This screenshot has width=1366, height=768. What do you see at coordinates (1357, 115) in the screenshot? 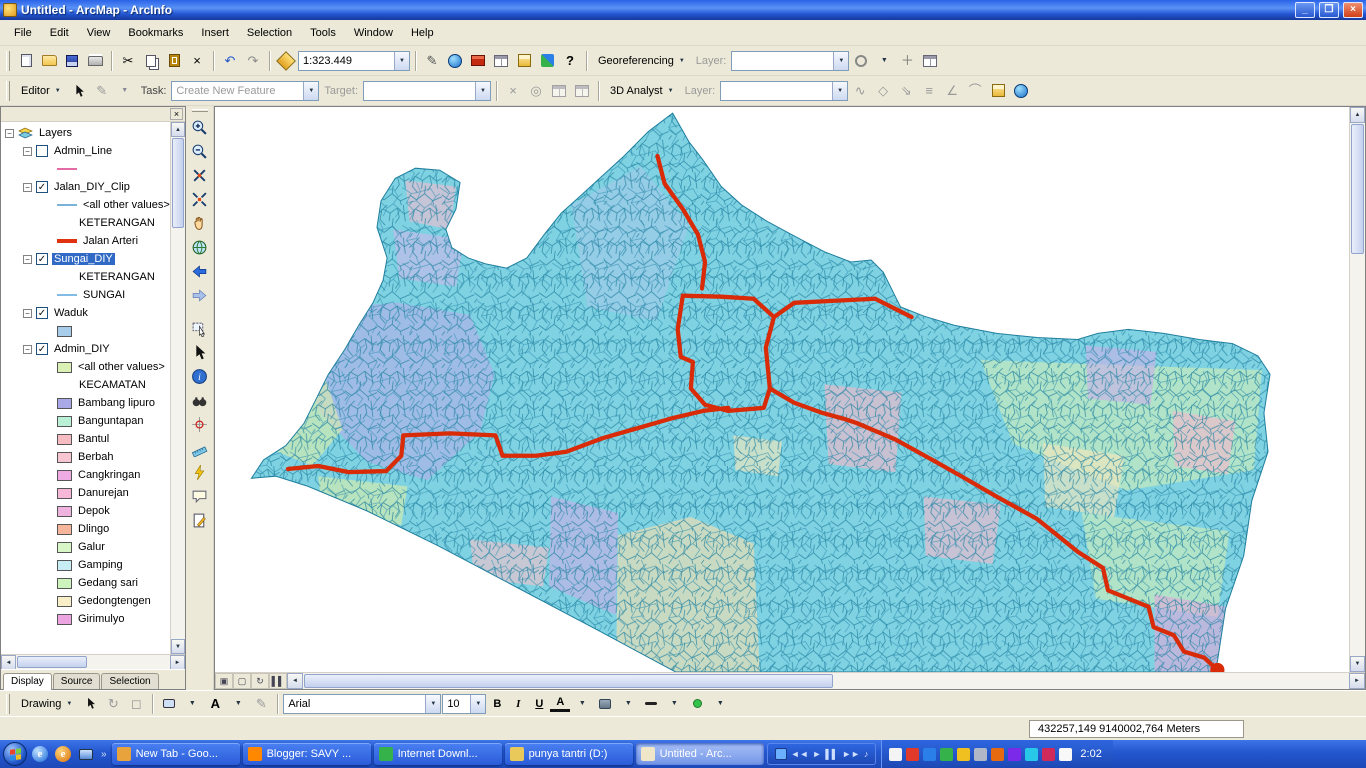
I see `scroll-up-icon: ▲` at bounding box center [1357, 115].